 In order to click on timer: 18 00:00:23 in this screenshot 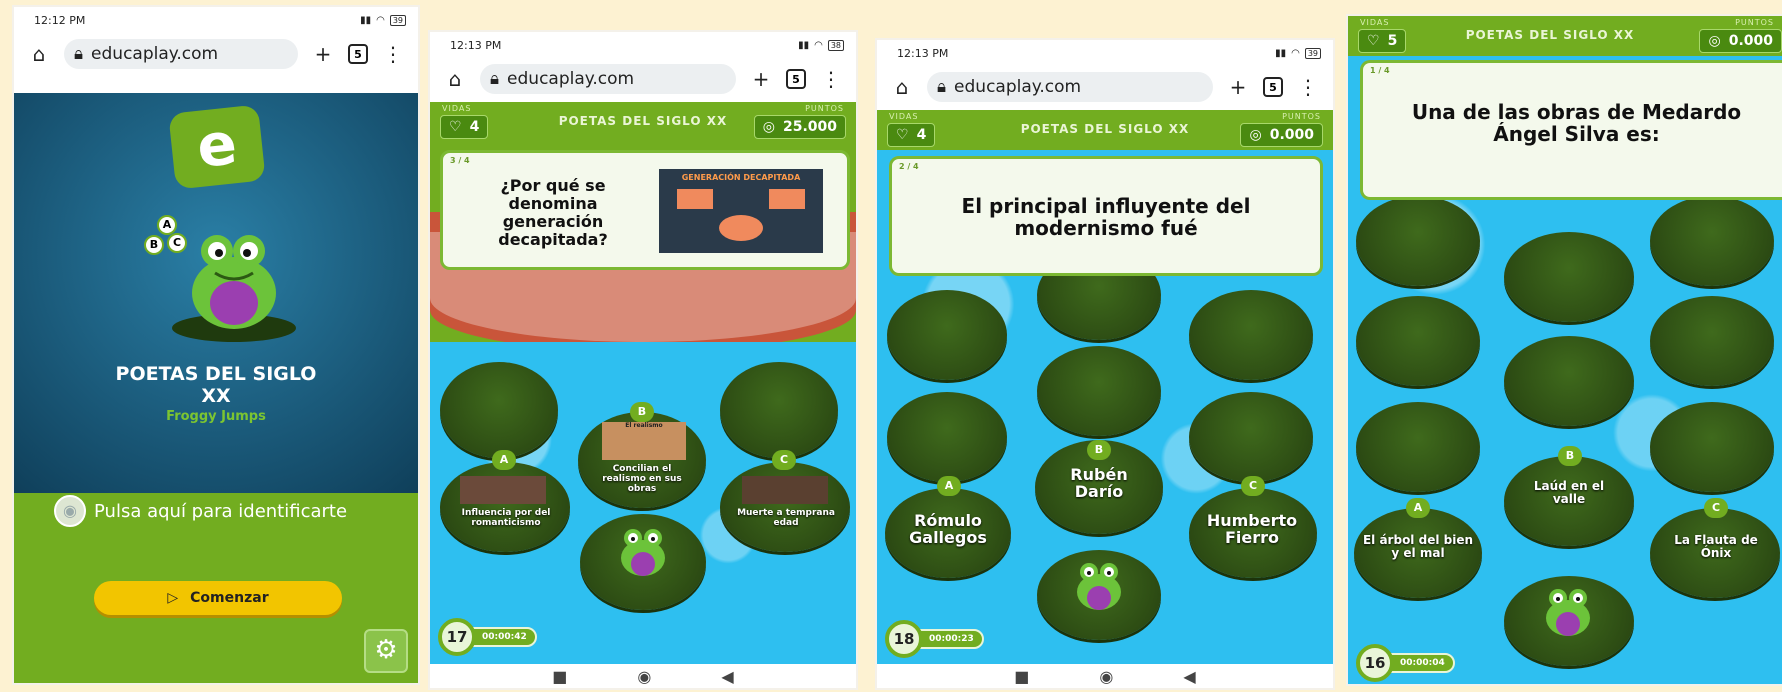, I will do `click(934, 639)`.